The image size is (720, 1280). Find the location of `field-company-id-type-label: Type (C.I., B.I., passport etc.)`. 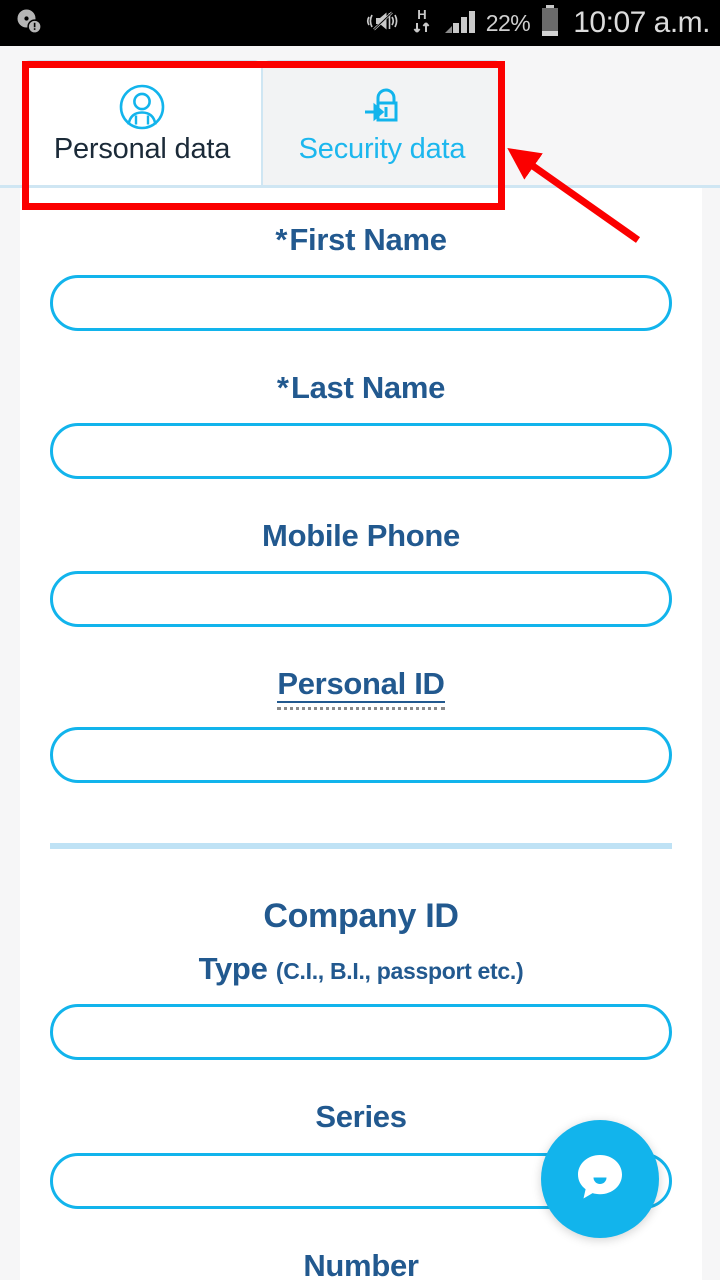

field-company-id-type-label: Type (C.I., B.I., passport etc.) is located at coordinates (361, 969).